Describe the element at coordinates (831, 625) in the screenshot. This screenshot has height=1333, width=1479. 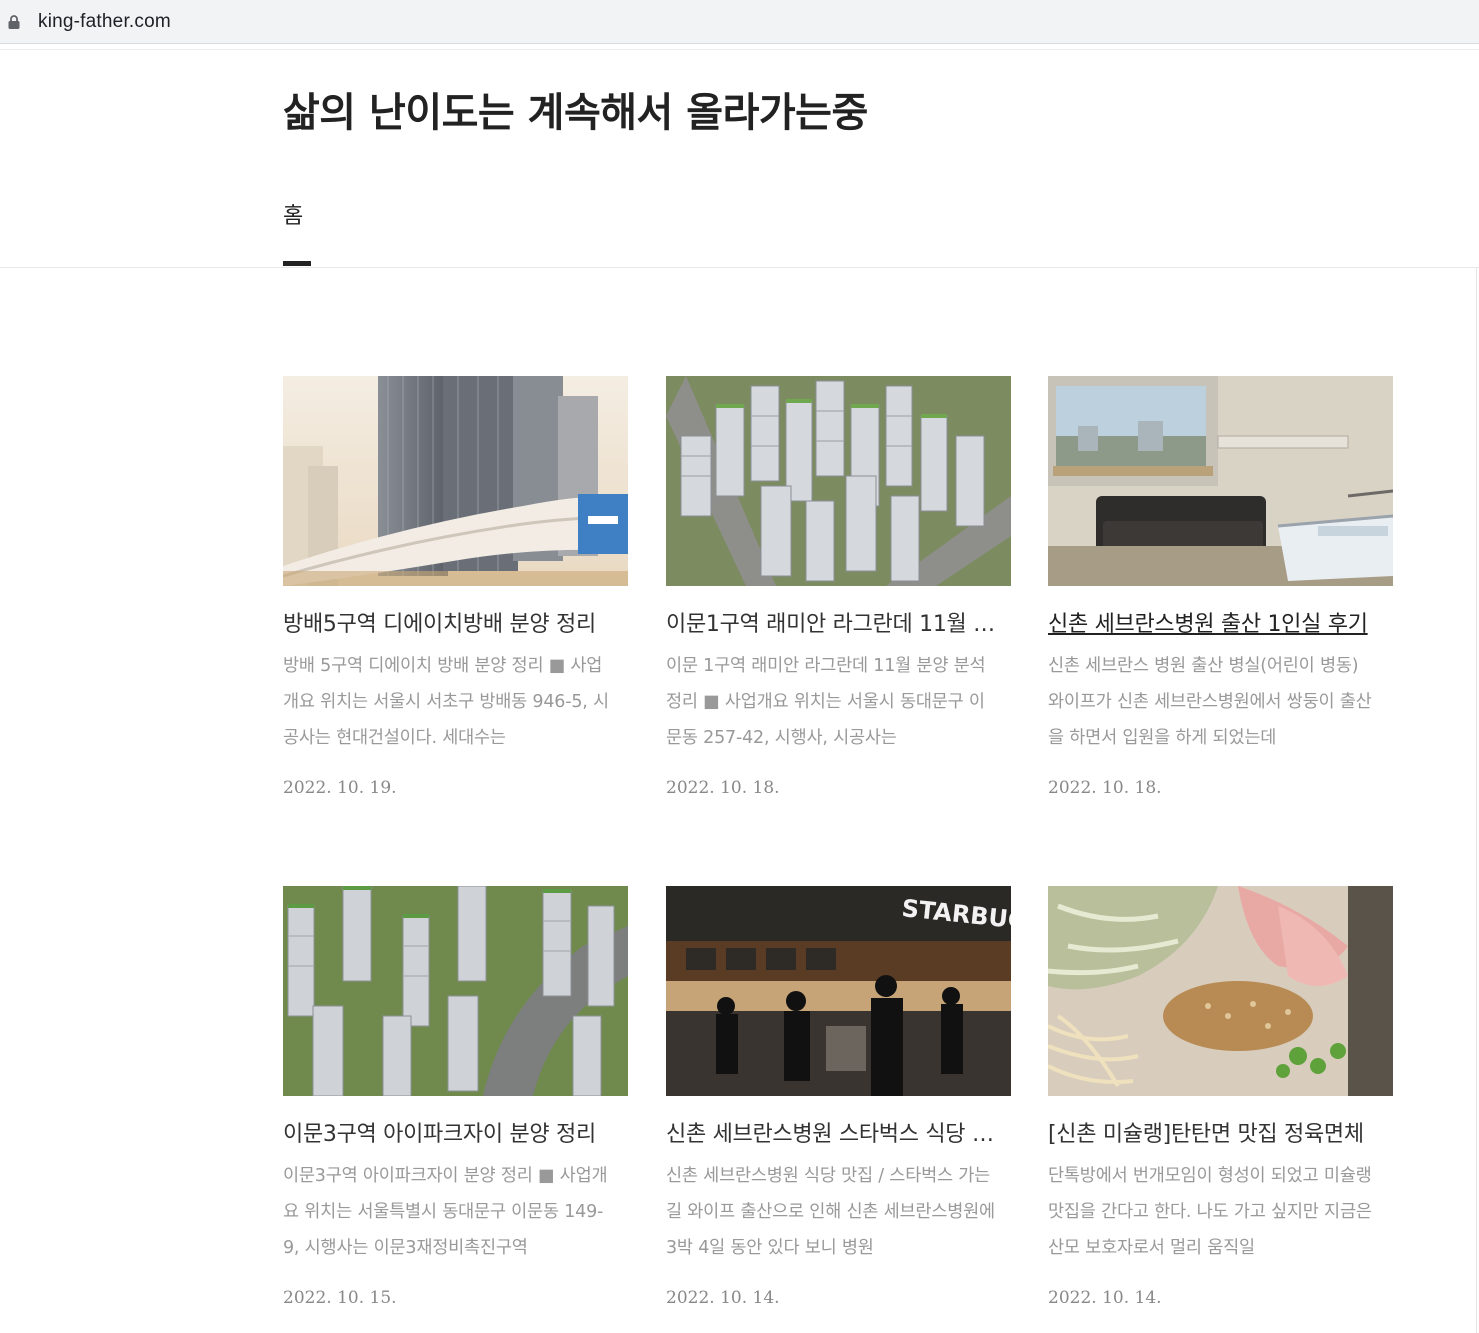
I see `post-title: 이문1구역 래미안 라그란데 11월 분양 분석` at that location.